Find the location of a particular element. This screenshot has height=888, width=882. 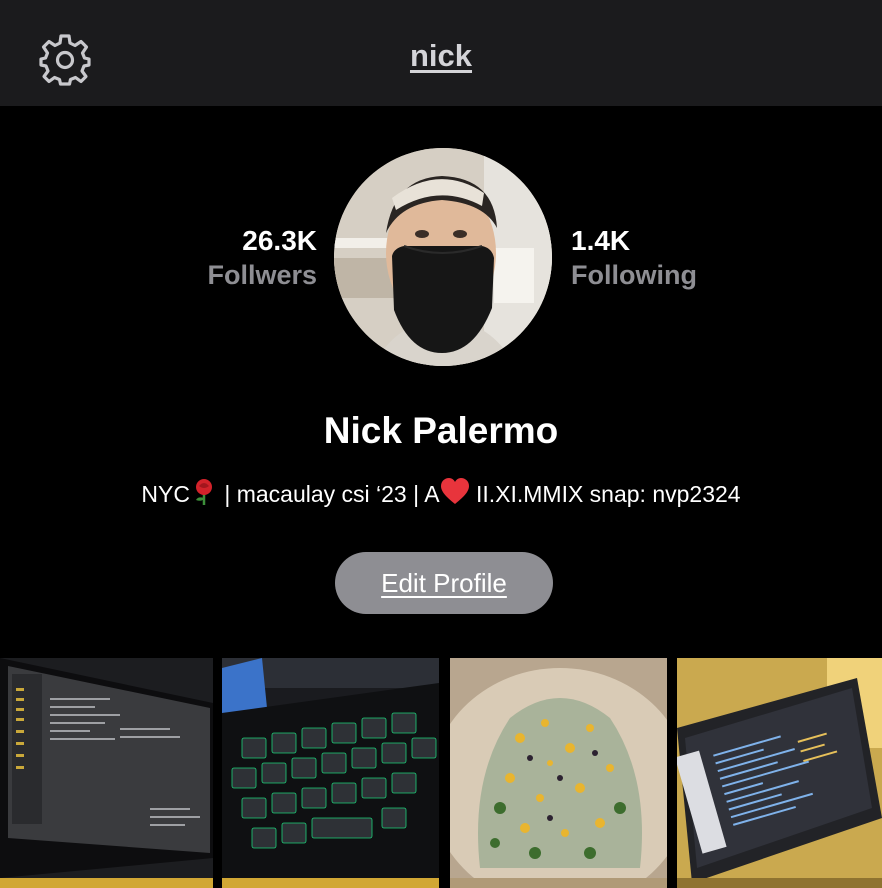

followers-count: 26.3K is located at coordinates (279, 240).